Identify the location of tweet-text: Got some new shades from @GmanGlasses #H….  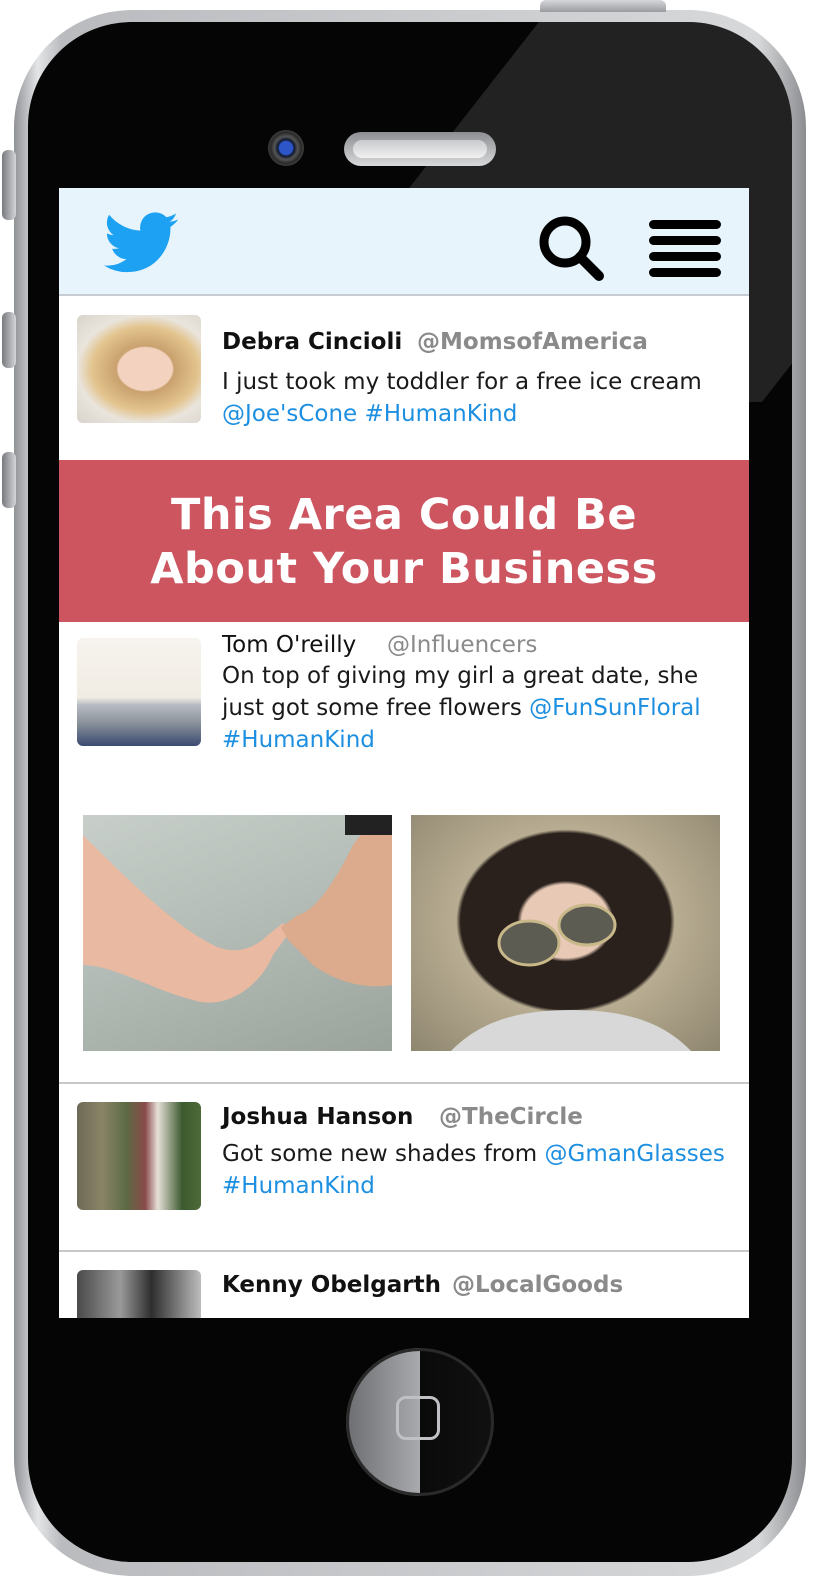
(477, 1170).